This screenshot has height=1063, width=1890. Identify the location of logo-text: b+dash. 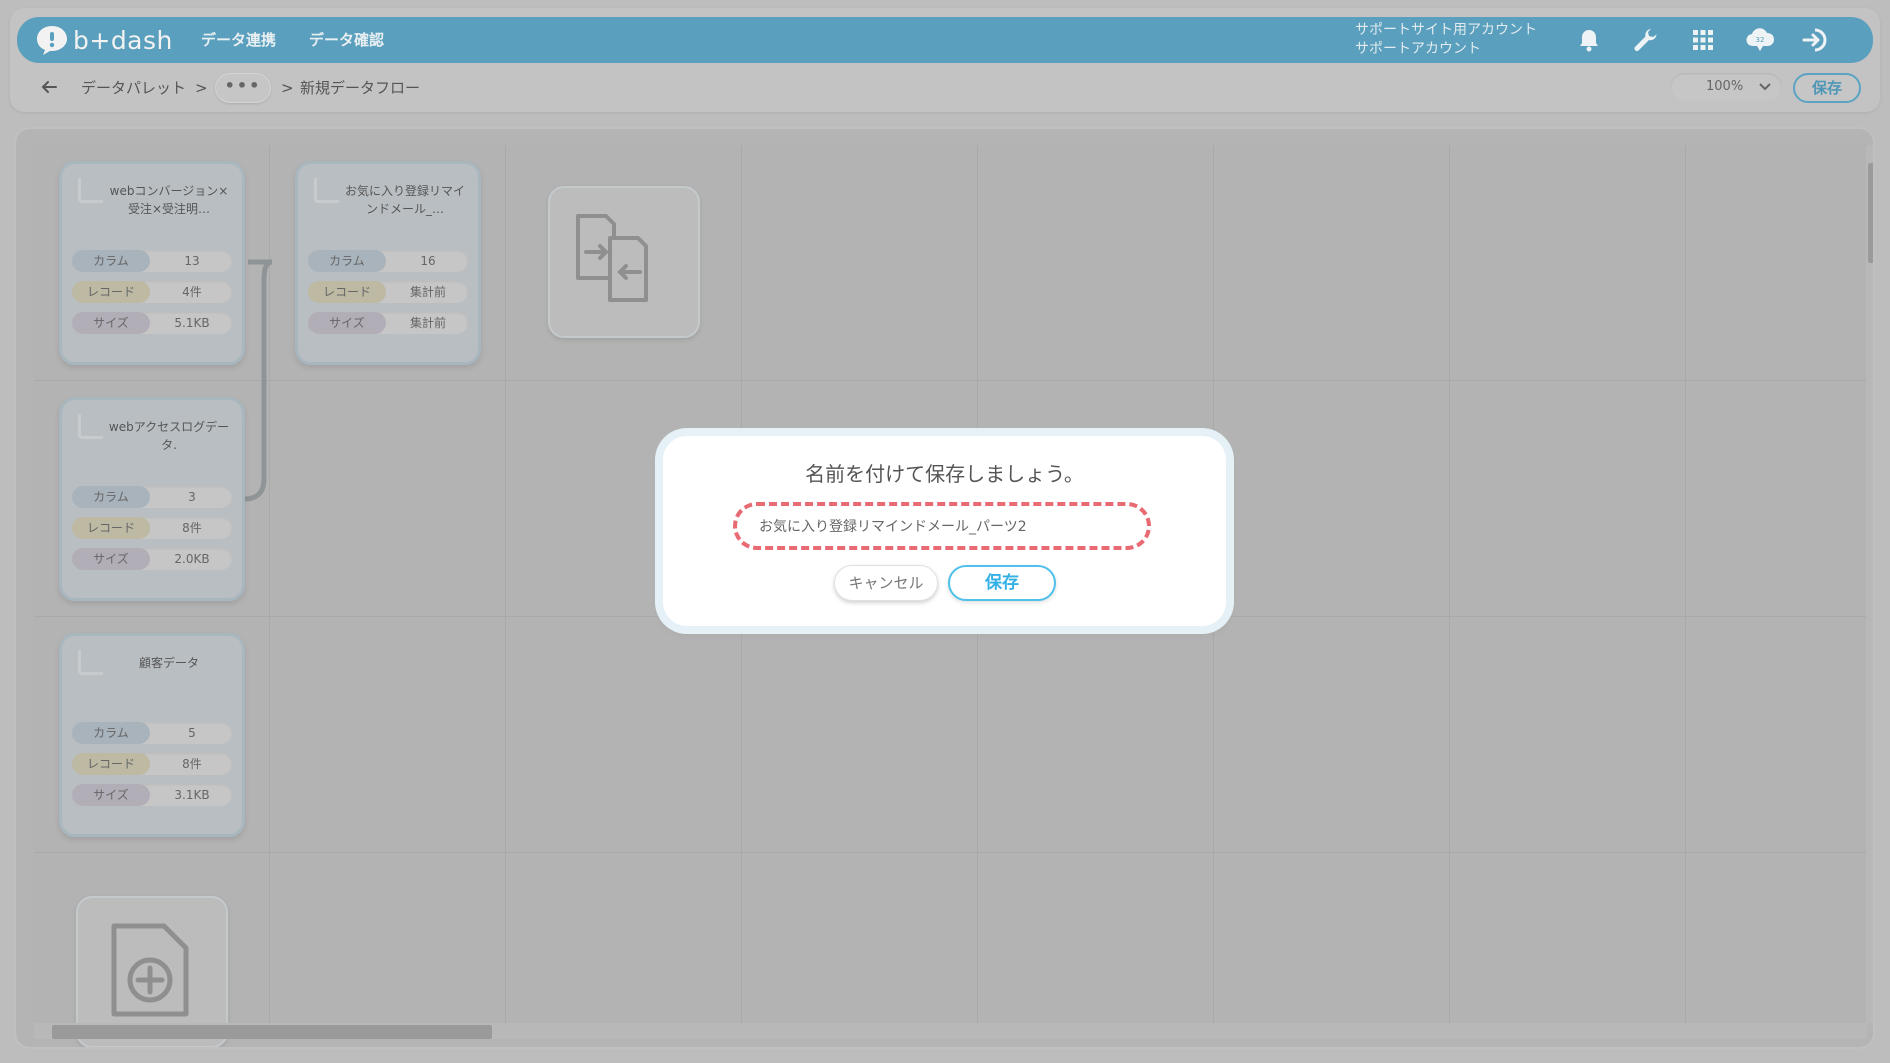
(123, 40).